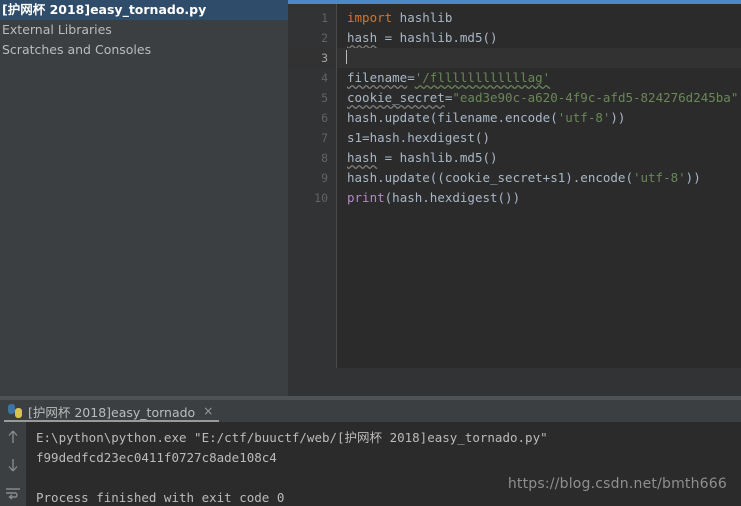 The height and width of the screenshot is (506, 741). I want to click on project-item-easy-tornado-py: [护网杯 2018]easy_tornado.py, so click(144, 10).